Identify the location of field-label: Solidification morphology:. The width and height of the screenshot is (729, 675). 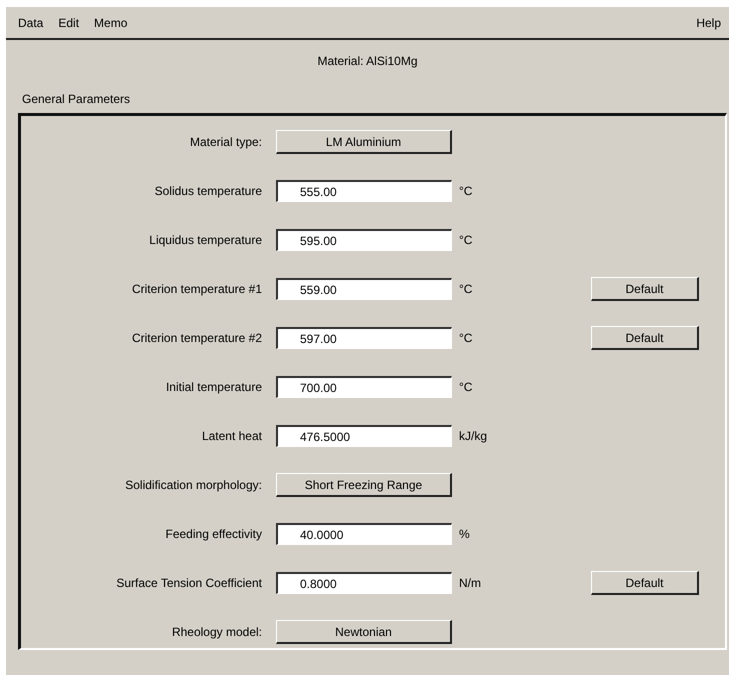
(193, 485).